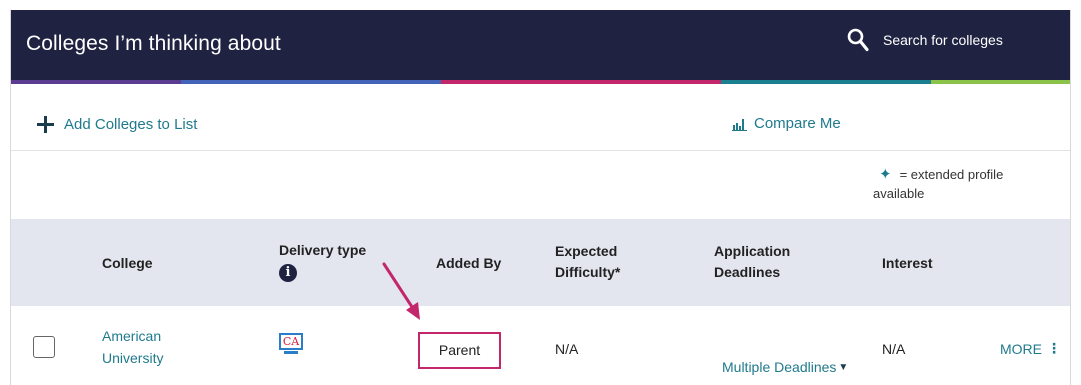  I want to click on deadlines-label: Multiple Deadlines, so click(779, 367).